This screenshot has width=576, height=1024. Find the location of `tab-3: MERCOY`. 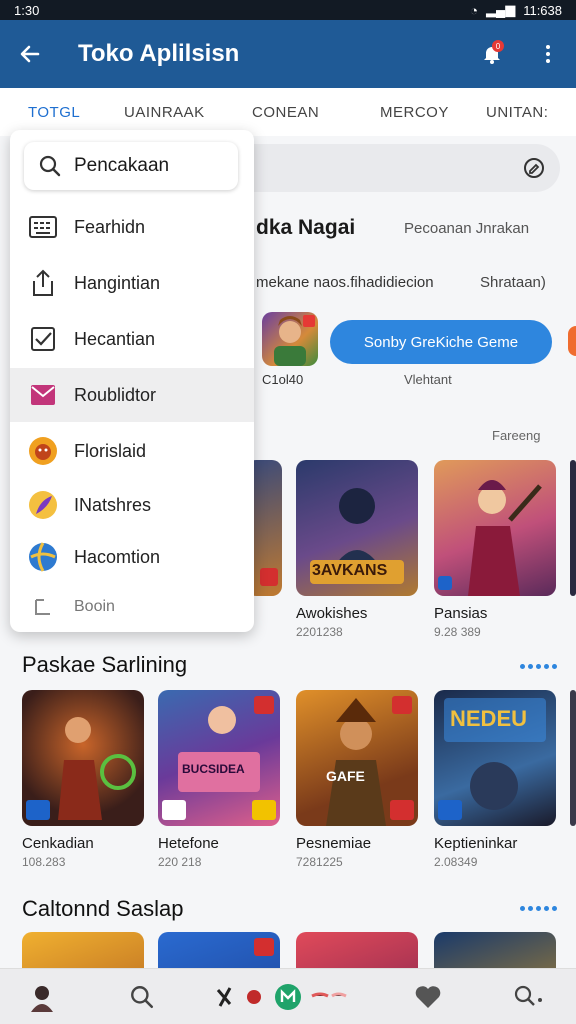

tab-3: MERCOY is located at coordinates (414, 112).